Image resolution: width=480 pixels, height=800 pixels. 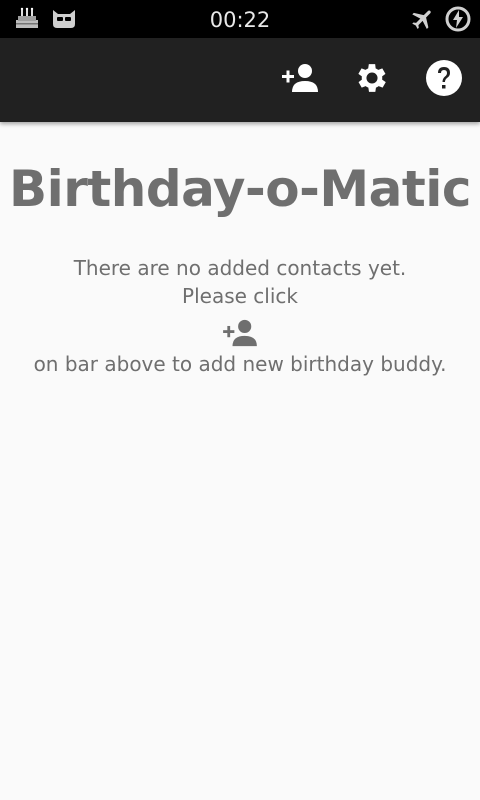 What do you see at coordinates (458, 21) in the screenshot?
I see `battery-charging-icon` at bounding box center [458, 21].